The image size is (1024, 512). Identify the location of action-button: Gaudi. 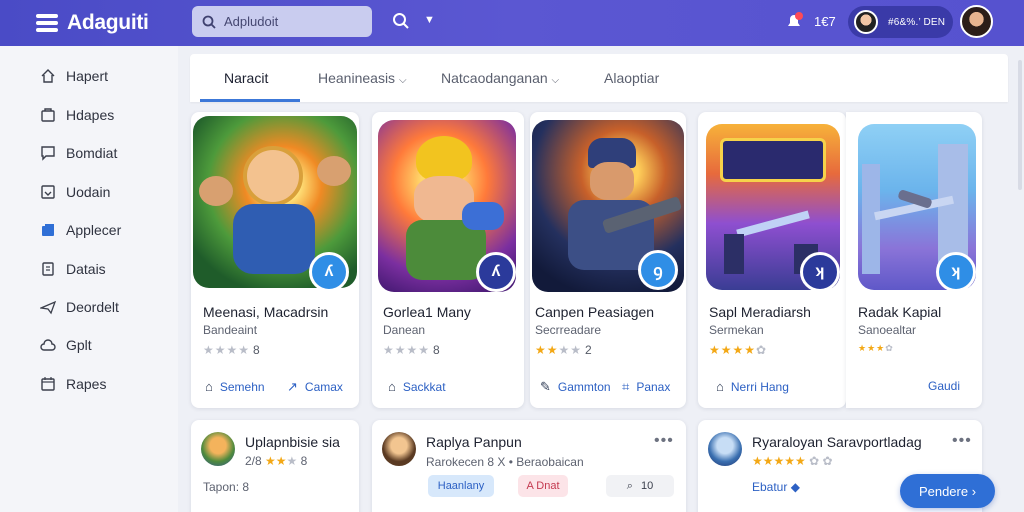
(944, 386).